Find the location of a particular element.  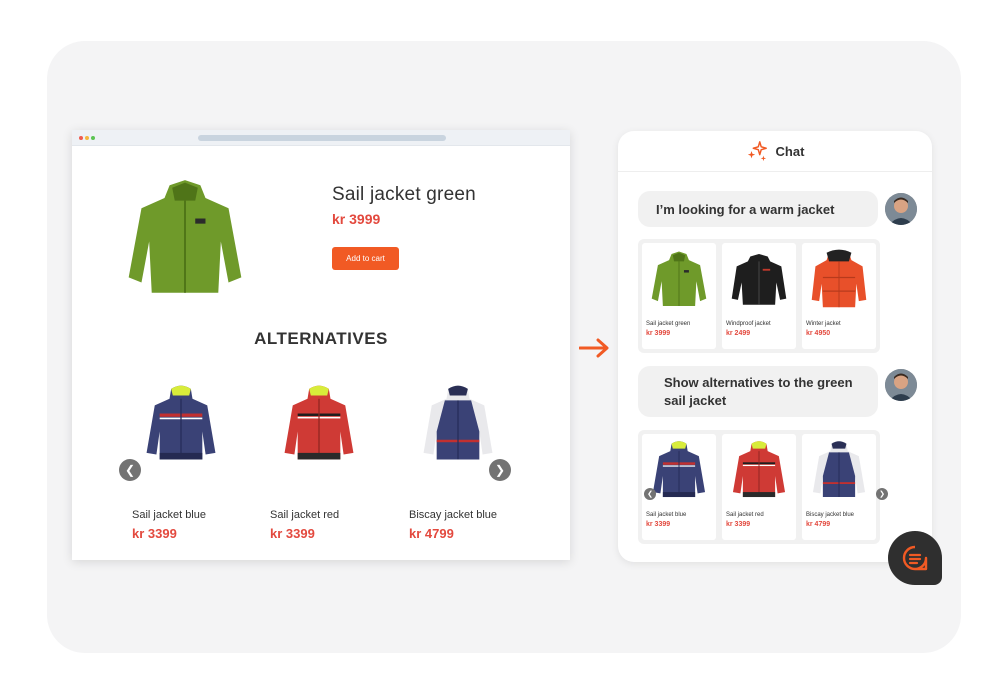

chat-result-card: Winter jacket kr 4950 is located at coordinates (839, 296).